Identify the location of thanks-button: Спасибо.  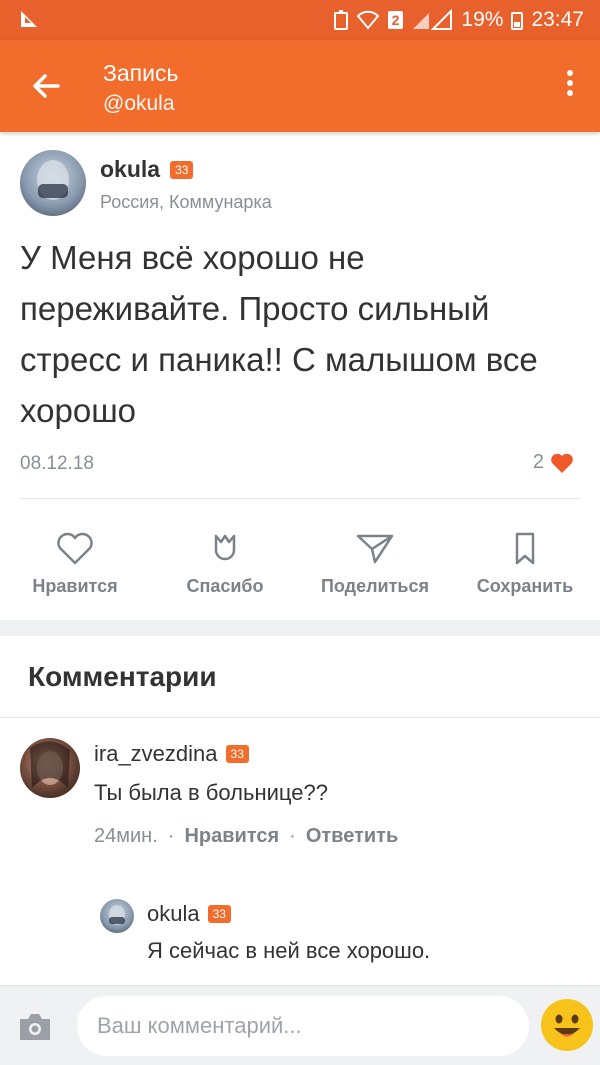
(225, 563).